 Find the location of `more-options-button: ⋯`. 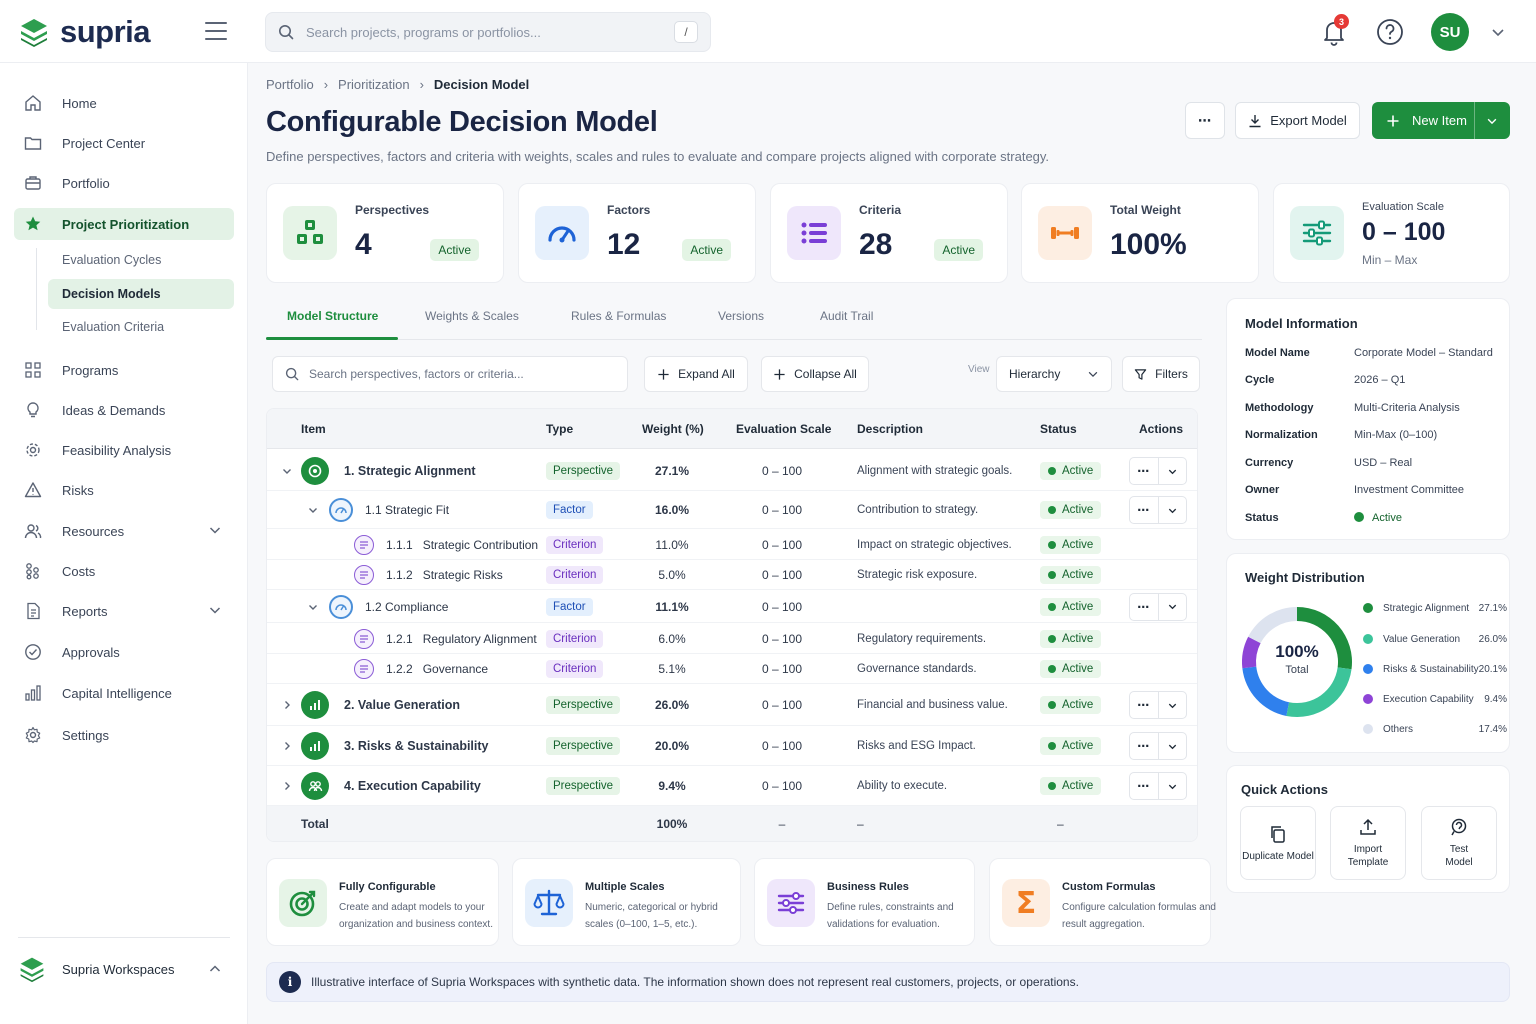

more-options-button: ⋯ is located at coordinates (1205, 120).